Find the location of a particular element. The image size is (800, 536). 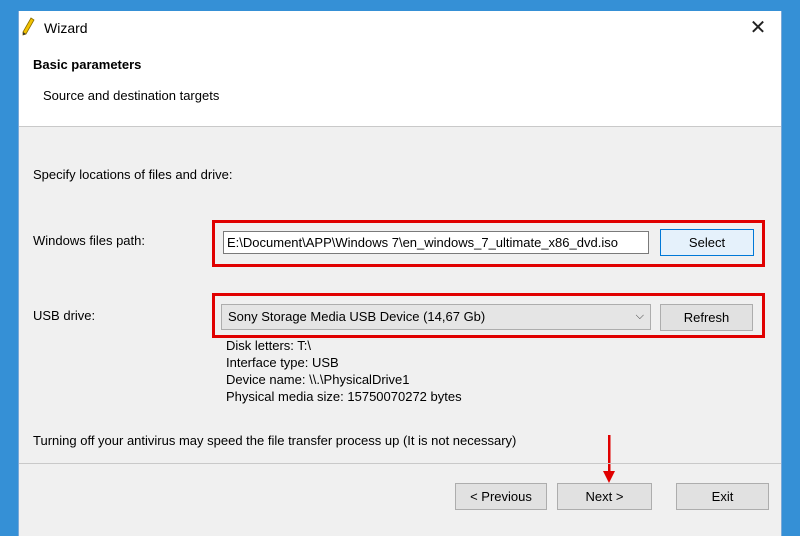

usb-drive-label: USB drive: is located at coordinates (64, 315).